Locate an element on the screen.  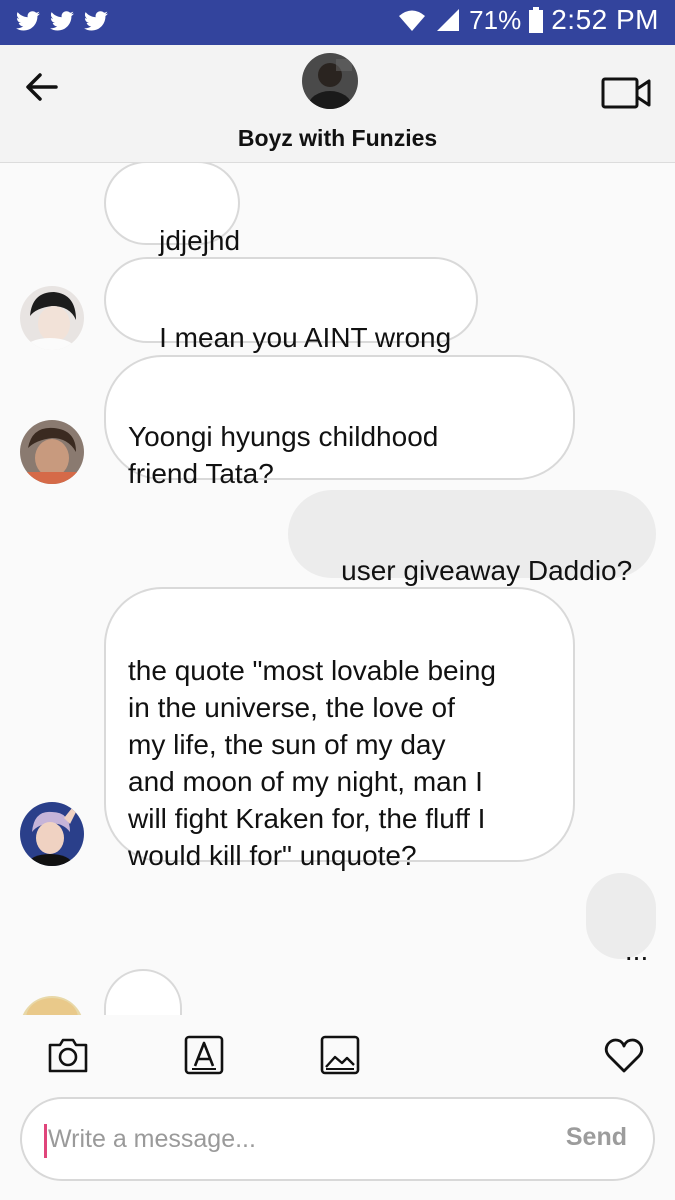
status-bar: 71% 2:52 PM is located at coordinates (337, 22).